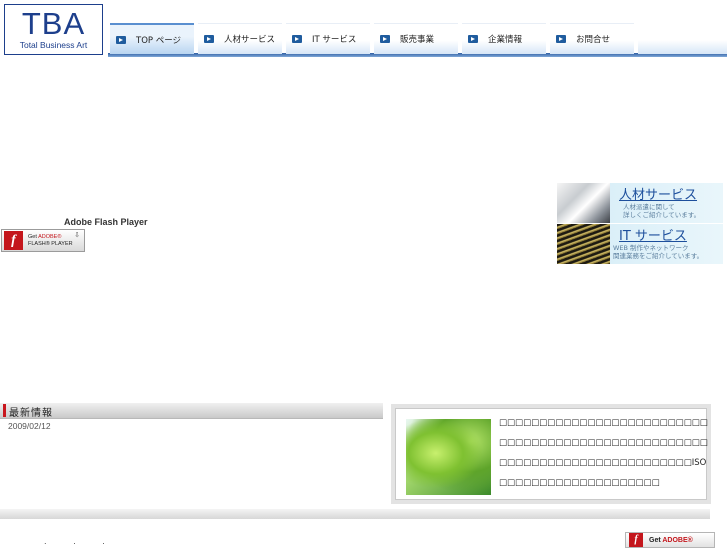  I want to click on get-flash-player-button: f Get ADOBE® FLASH® PLAYER ⇩, so click(43, 240).